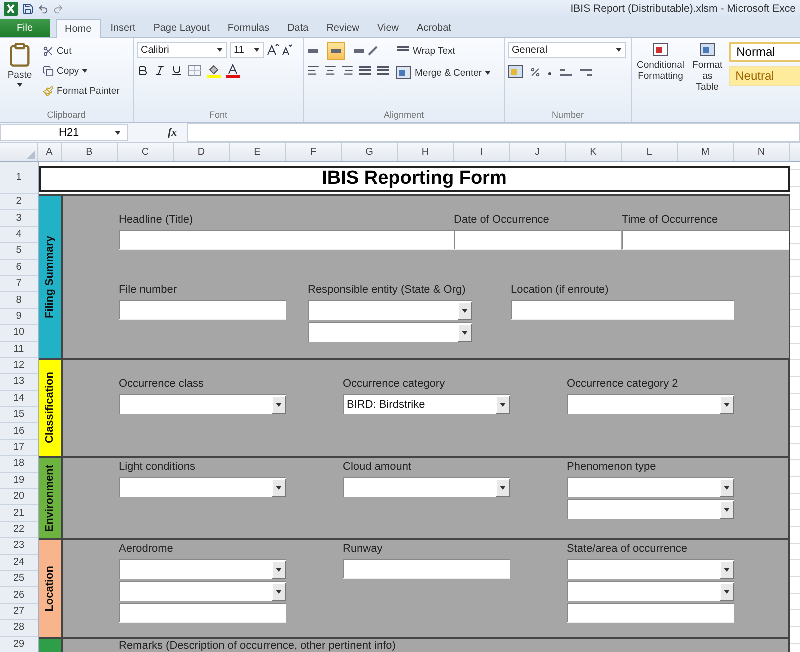 The height and width of the screenshot is (652, 800). I want to click on decrease-decimal-icon, so click(586, 72).